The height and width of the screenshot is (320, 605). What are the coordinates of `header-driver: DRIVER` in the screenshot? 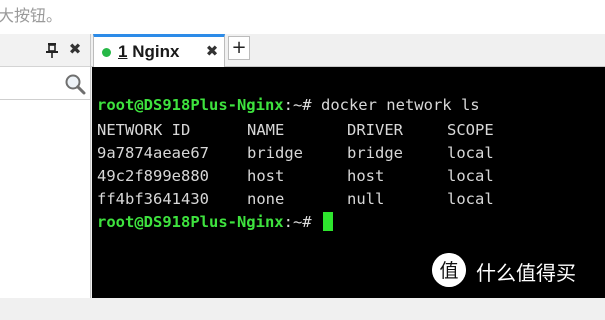 It's located at (375, 130).